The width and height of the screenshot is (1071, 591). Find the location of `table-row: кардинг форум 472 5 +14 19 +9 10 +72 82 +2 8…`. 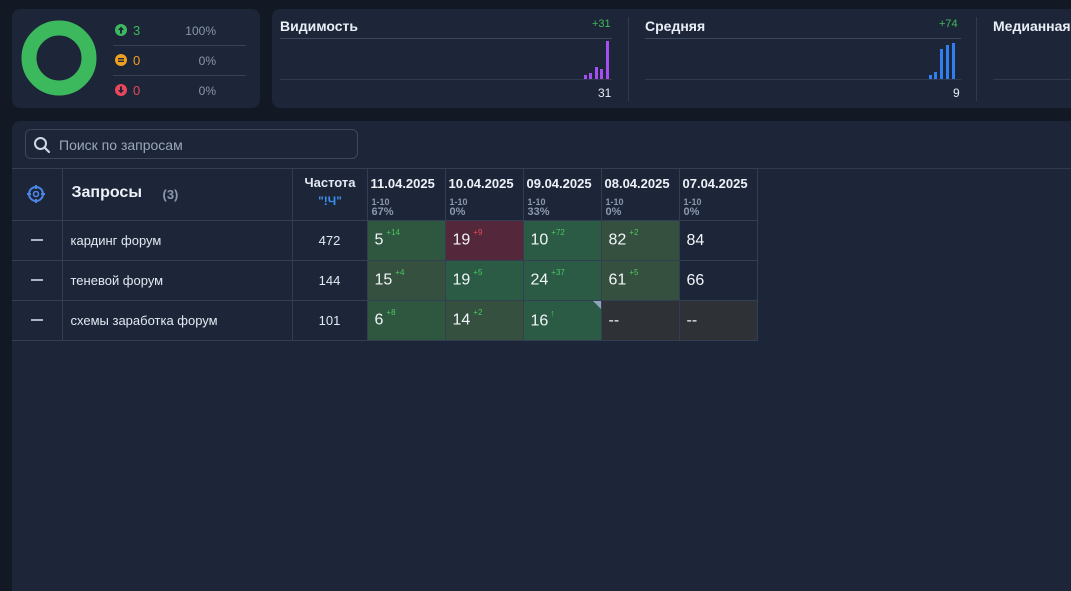

table-row: кардинг форум 472 5 +14 19 +9 10 +72 82 +2 8… is located at coordinates (385, 240).